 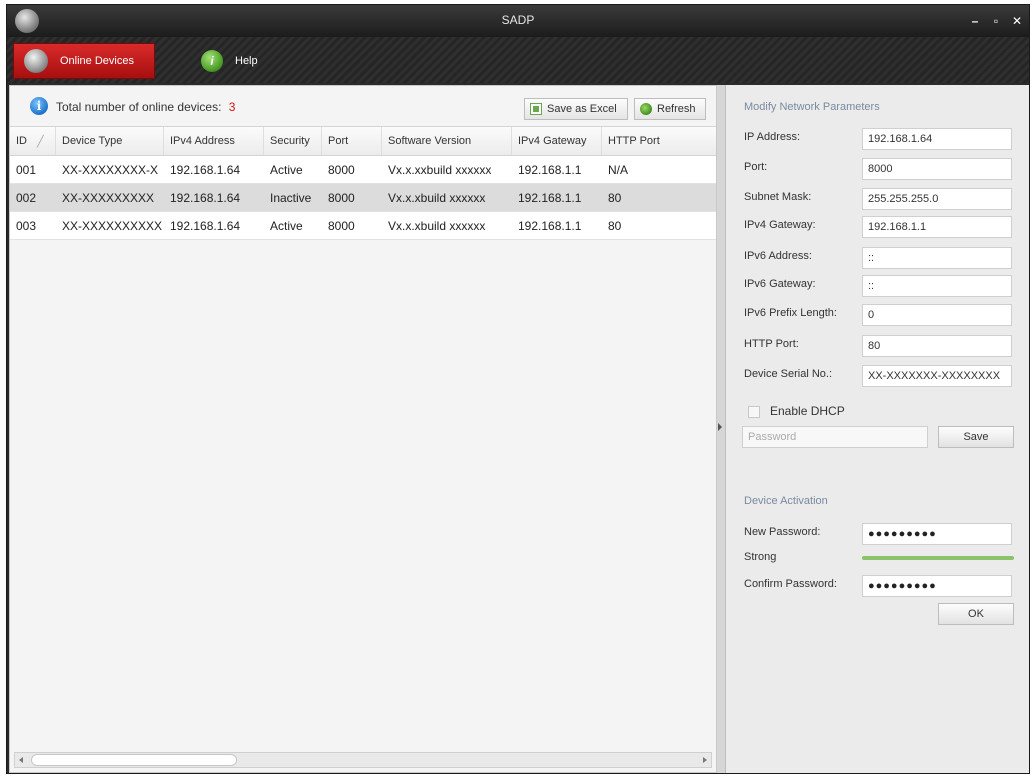 What do you see at coordinates (937, 258) in the screenshot?
I see `ipv6-address-field: ::` at bounding box center [937, 258].